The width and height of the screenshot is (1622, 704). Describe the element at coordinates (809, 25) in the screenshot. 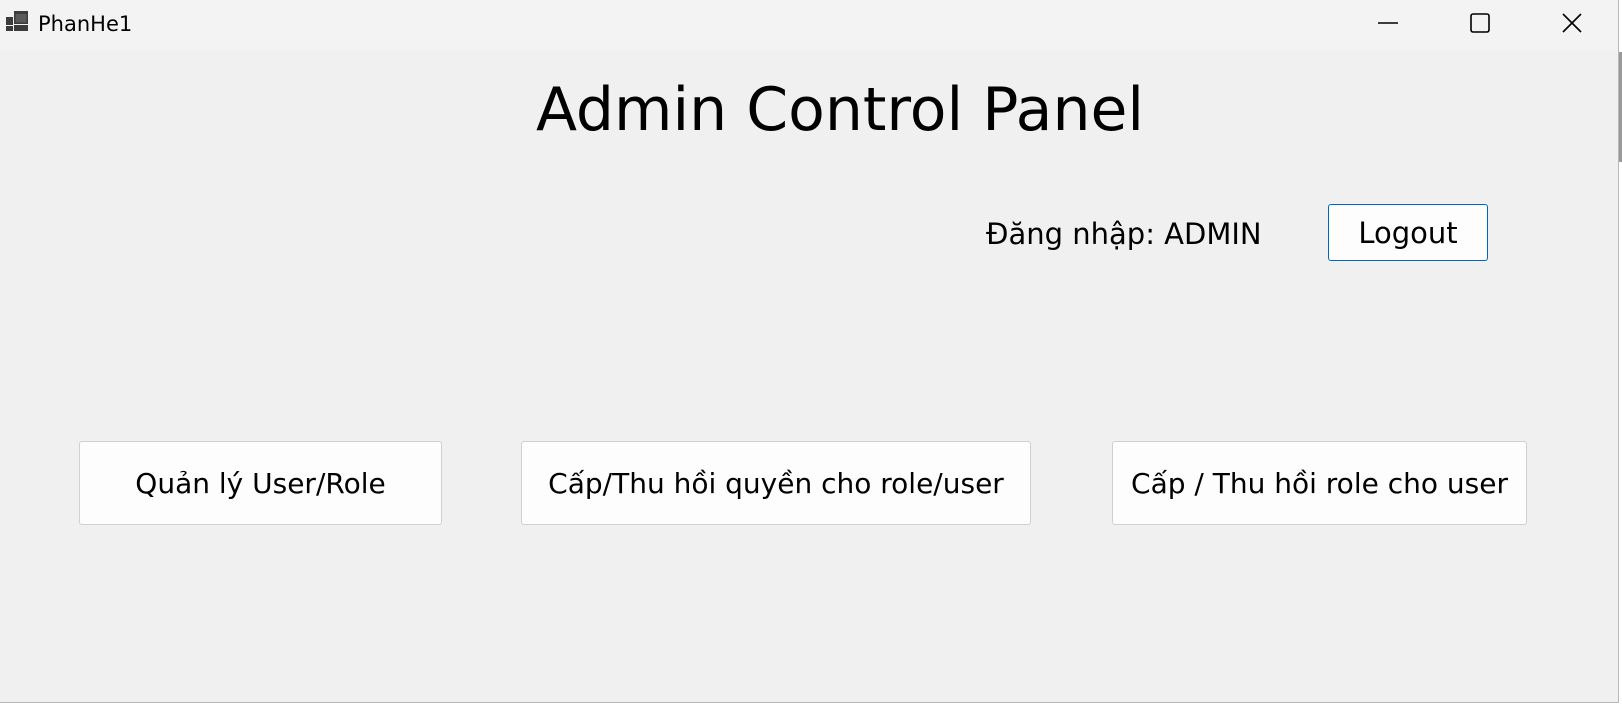

I see `title-bar: PhanHe1` at that location.